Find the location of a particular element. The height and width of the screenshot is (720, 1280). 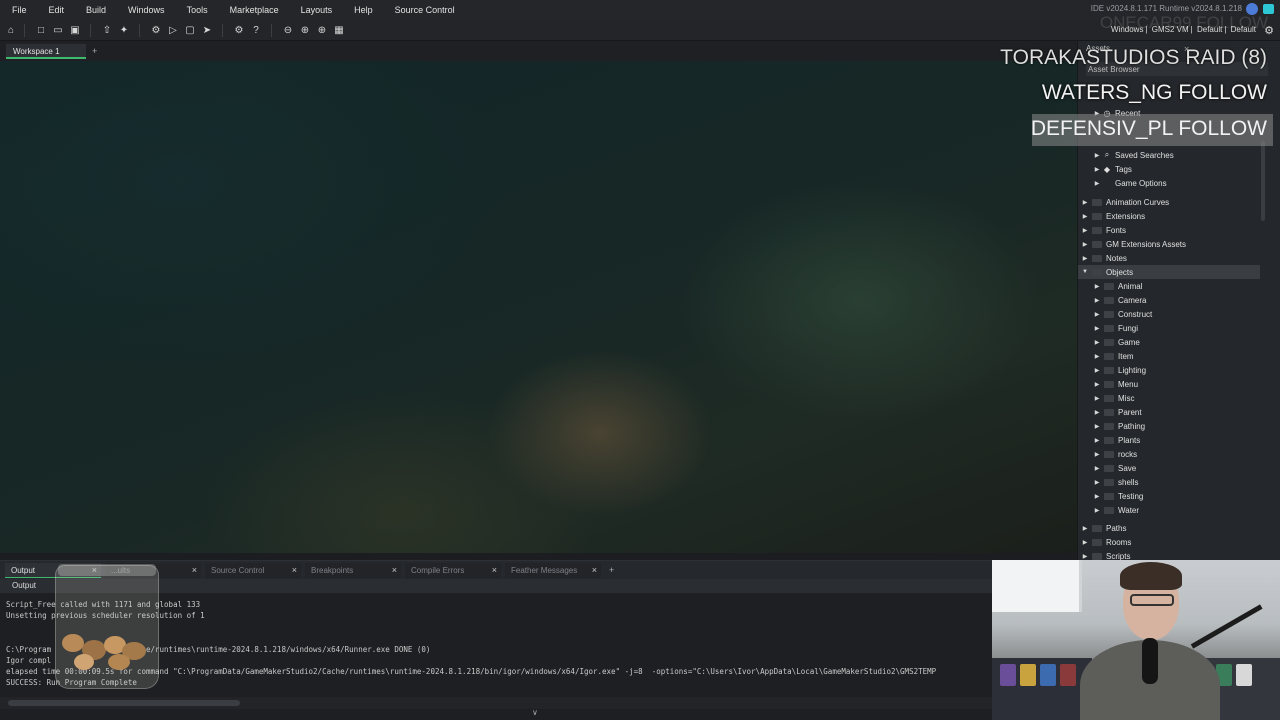

chevron-down-icon: ▼ is located at coordinates (1085, 272).